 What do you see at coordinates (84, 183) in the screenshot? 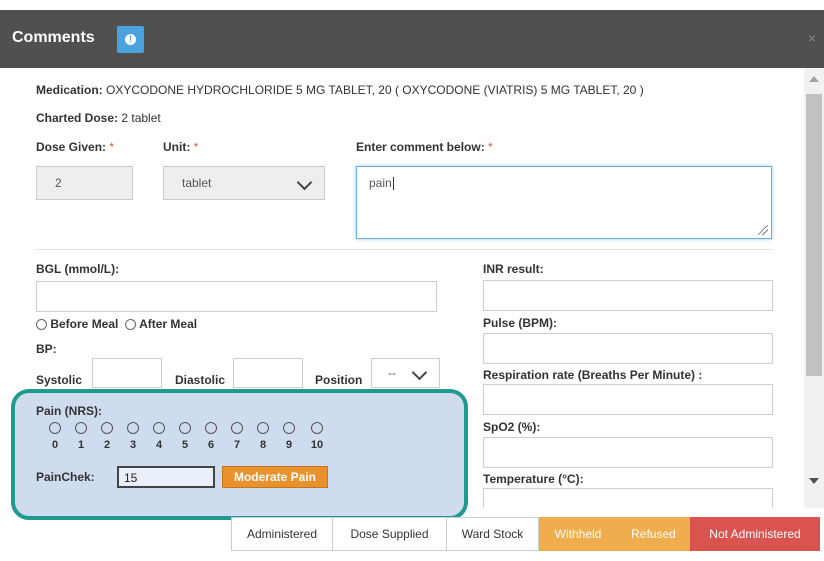
I see `dose-given-input: 2` at bounding box center [84, 183].